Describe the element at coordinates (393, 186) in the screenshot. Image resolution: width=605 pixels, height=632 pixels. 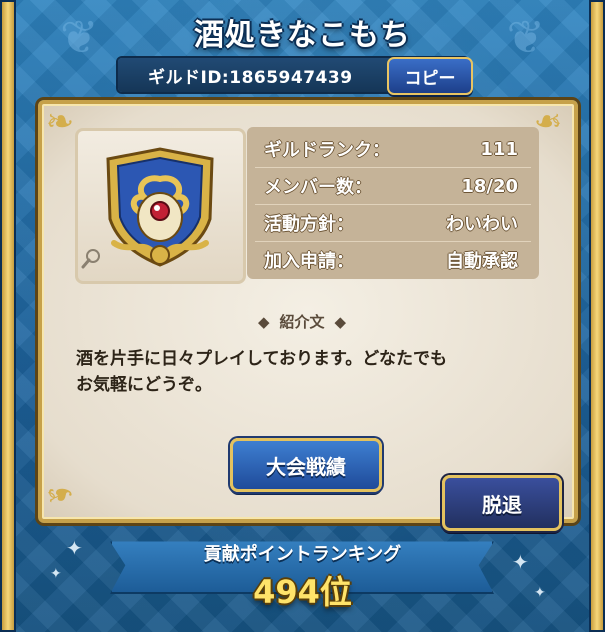
I see `member-count-row: メンバー数： 18/20` at that location.